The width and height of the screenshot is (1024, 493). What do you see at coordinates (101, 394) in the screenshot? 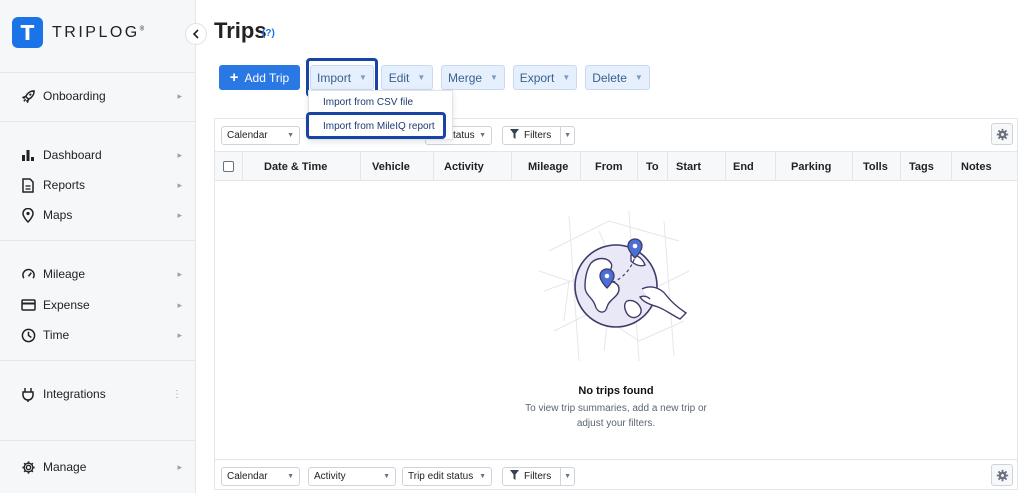
I see `sidebar-item-integrations: Integrations ⋮` at bounding box center [101, 394].